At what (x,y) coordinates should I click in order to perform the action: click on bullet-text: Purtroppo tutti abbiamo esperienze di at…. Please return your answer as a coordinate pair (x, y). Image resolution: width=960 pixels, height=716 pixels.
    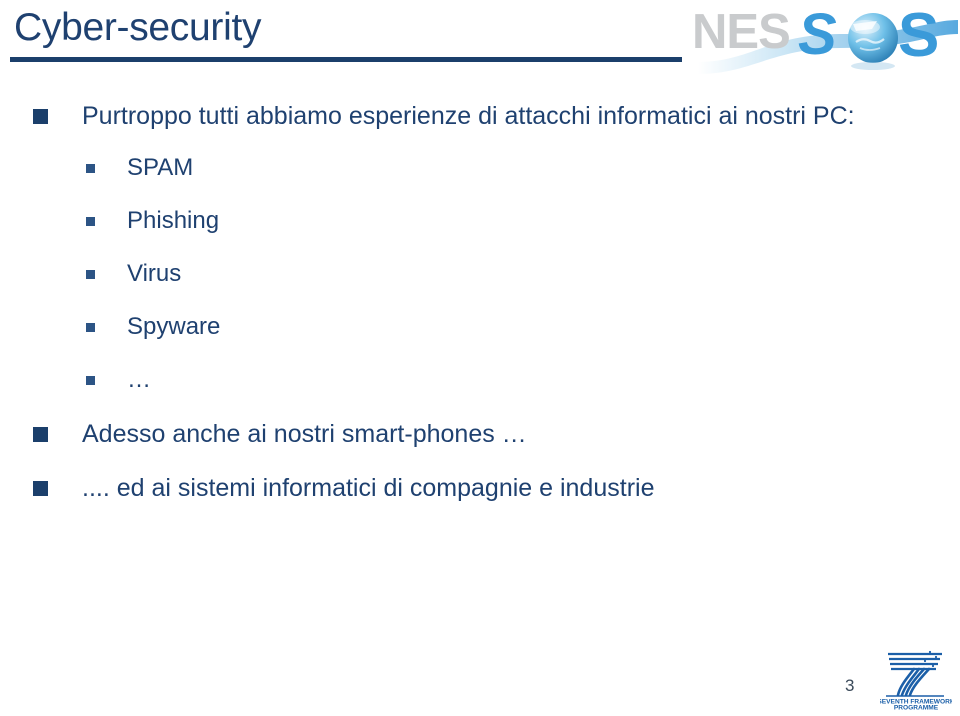
    Looking at the image, I should click on (468, 116).